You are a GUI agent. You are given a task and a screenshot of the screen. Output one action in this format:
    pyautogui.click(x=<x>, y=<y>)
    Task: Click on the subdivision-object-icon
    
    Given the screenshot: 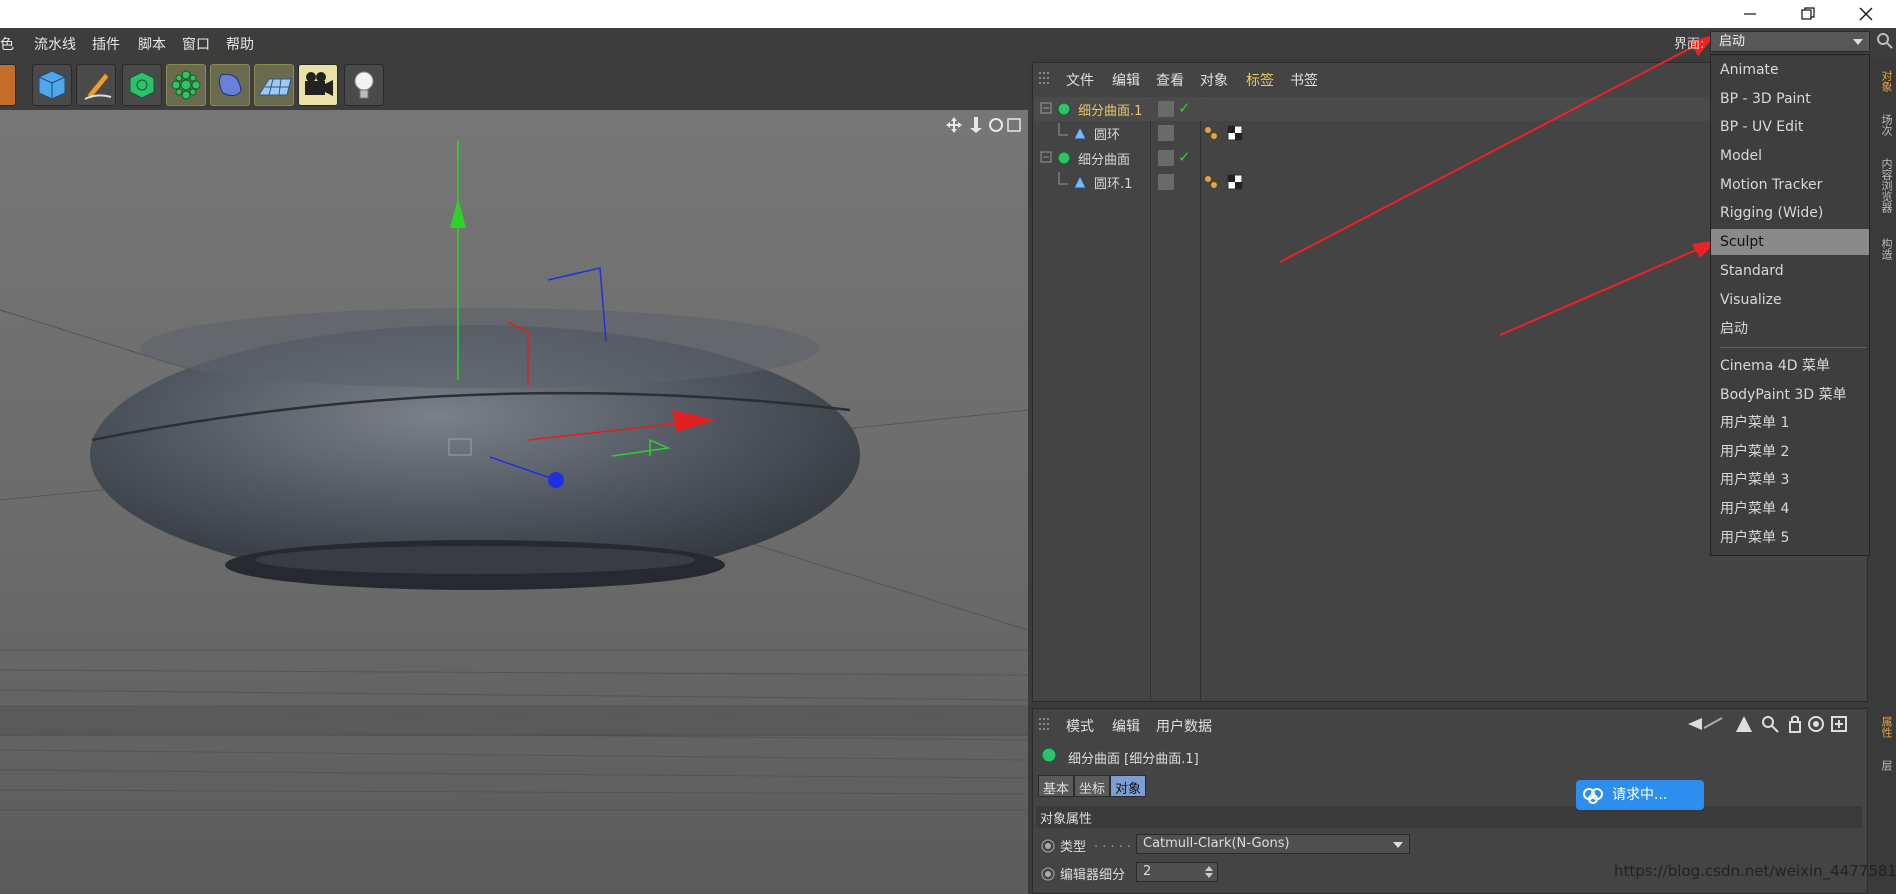 What is the action you would take?
    pyautogui.click(x=1064, y=109)
    